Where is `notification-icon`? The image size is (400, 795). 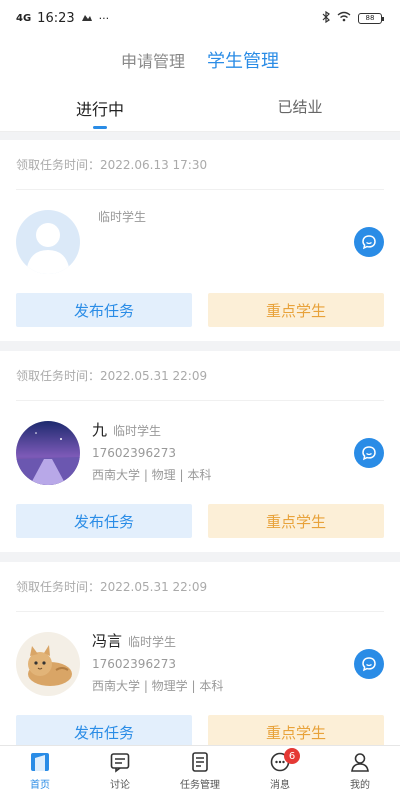
notification-icon is located at coordinates (87, 18).